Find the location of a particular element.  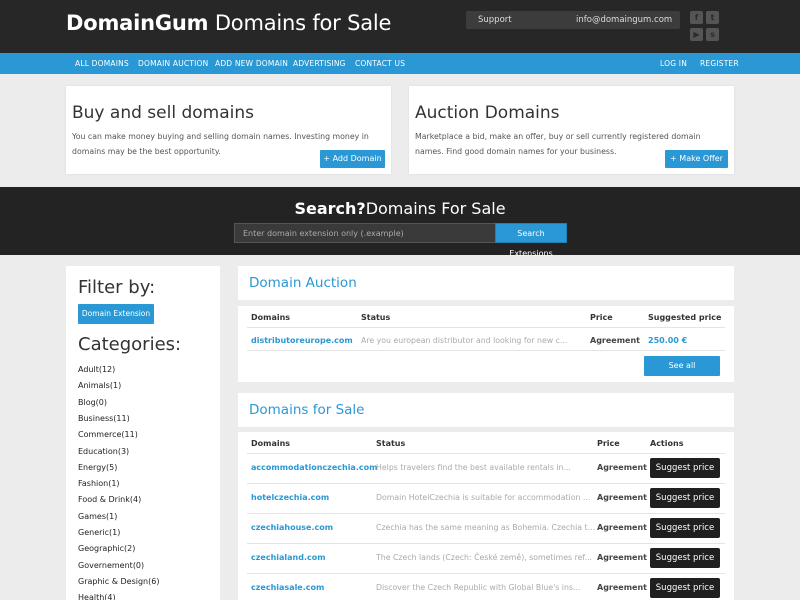

forsale-domain-link: hotelczechia.com is located at coordinates (290, 497).